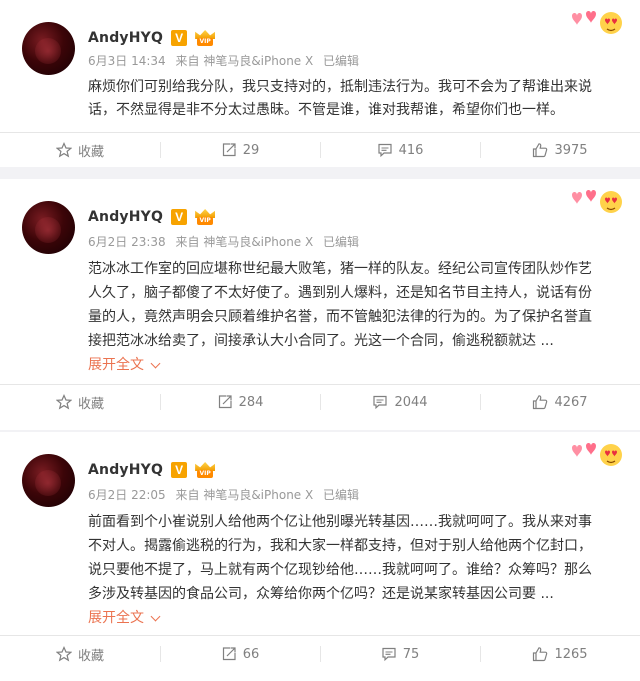 Image resolution: width=640 pixels, height=681 pixels. Describe the element at coordinates (240, 654) in the screenshot. I see `repost-button: 66` at that location.